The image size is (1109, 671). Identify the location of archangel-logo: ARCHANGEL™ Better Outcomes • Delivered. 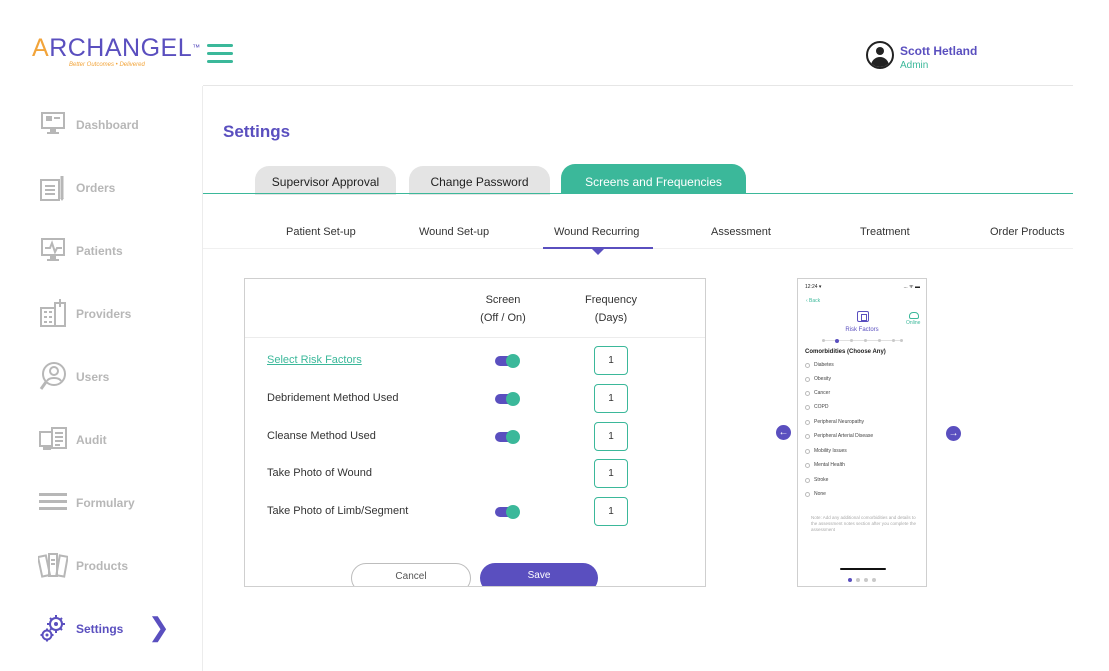
(116, 55).